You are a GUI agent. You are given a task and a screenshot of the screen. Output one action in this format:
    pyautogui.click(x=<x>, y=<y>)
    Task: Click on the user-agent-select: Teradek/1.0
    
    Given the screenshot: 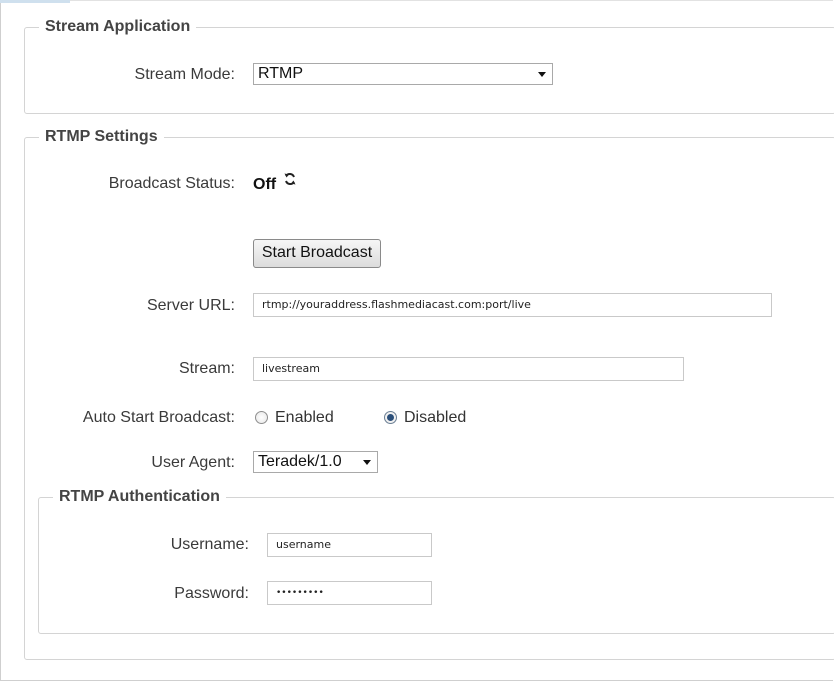 What is the action you would take?
    pyautogui.click(x=315, y=462)
    